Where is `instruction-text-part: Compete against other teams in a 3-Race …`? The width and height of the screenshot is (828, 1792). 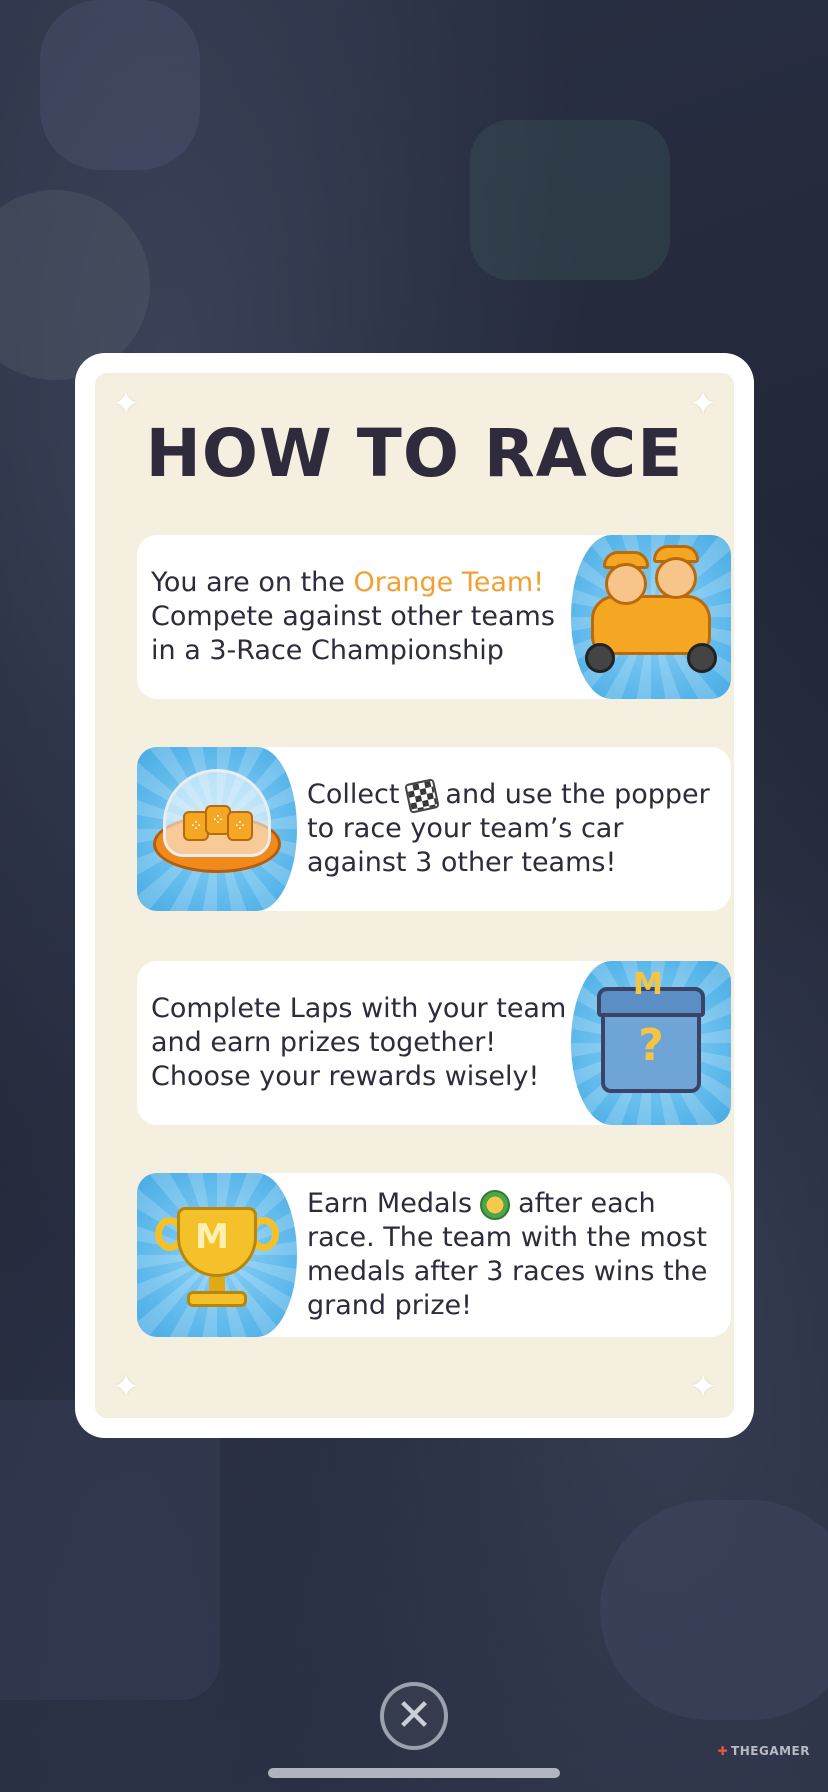
instruction-text-part: Compete against other teams in a 3-Race … is located at coordinates (353, 633).